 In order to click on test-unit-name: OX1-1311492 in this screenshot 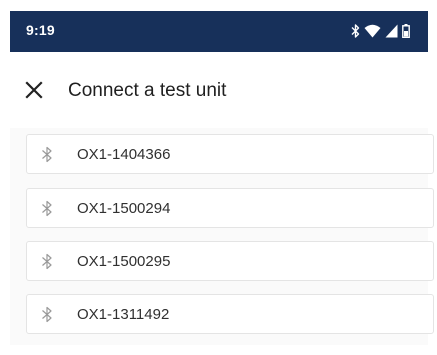, I will do `click(123, 314)`.